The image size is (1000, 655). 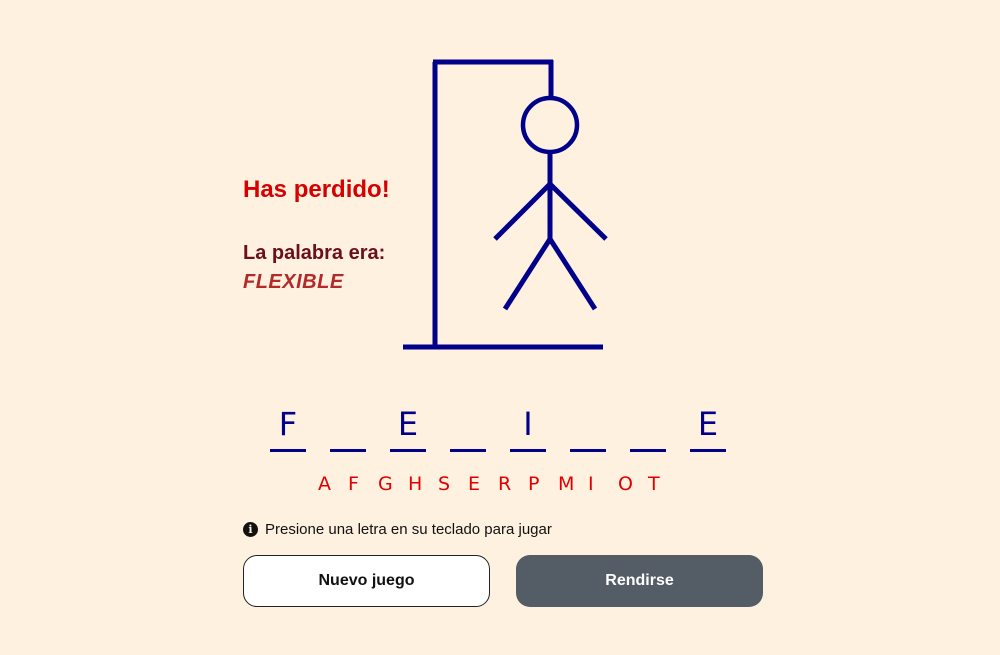 I want to click on hangman-head, so click(x=550, y=125).